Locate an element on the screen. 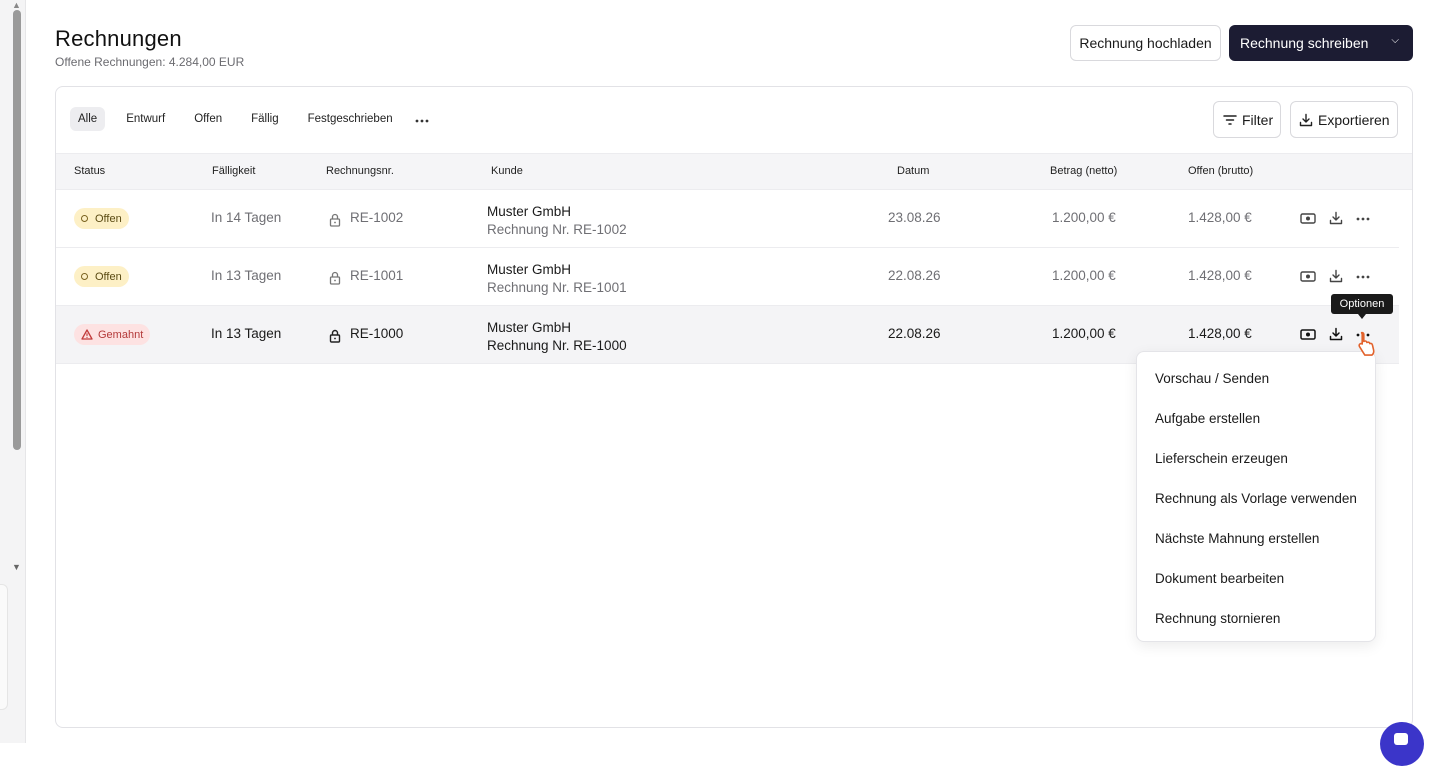 The image size is (1440, 766). scrollbar-thumb is located at coordinates (17, 230).